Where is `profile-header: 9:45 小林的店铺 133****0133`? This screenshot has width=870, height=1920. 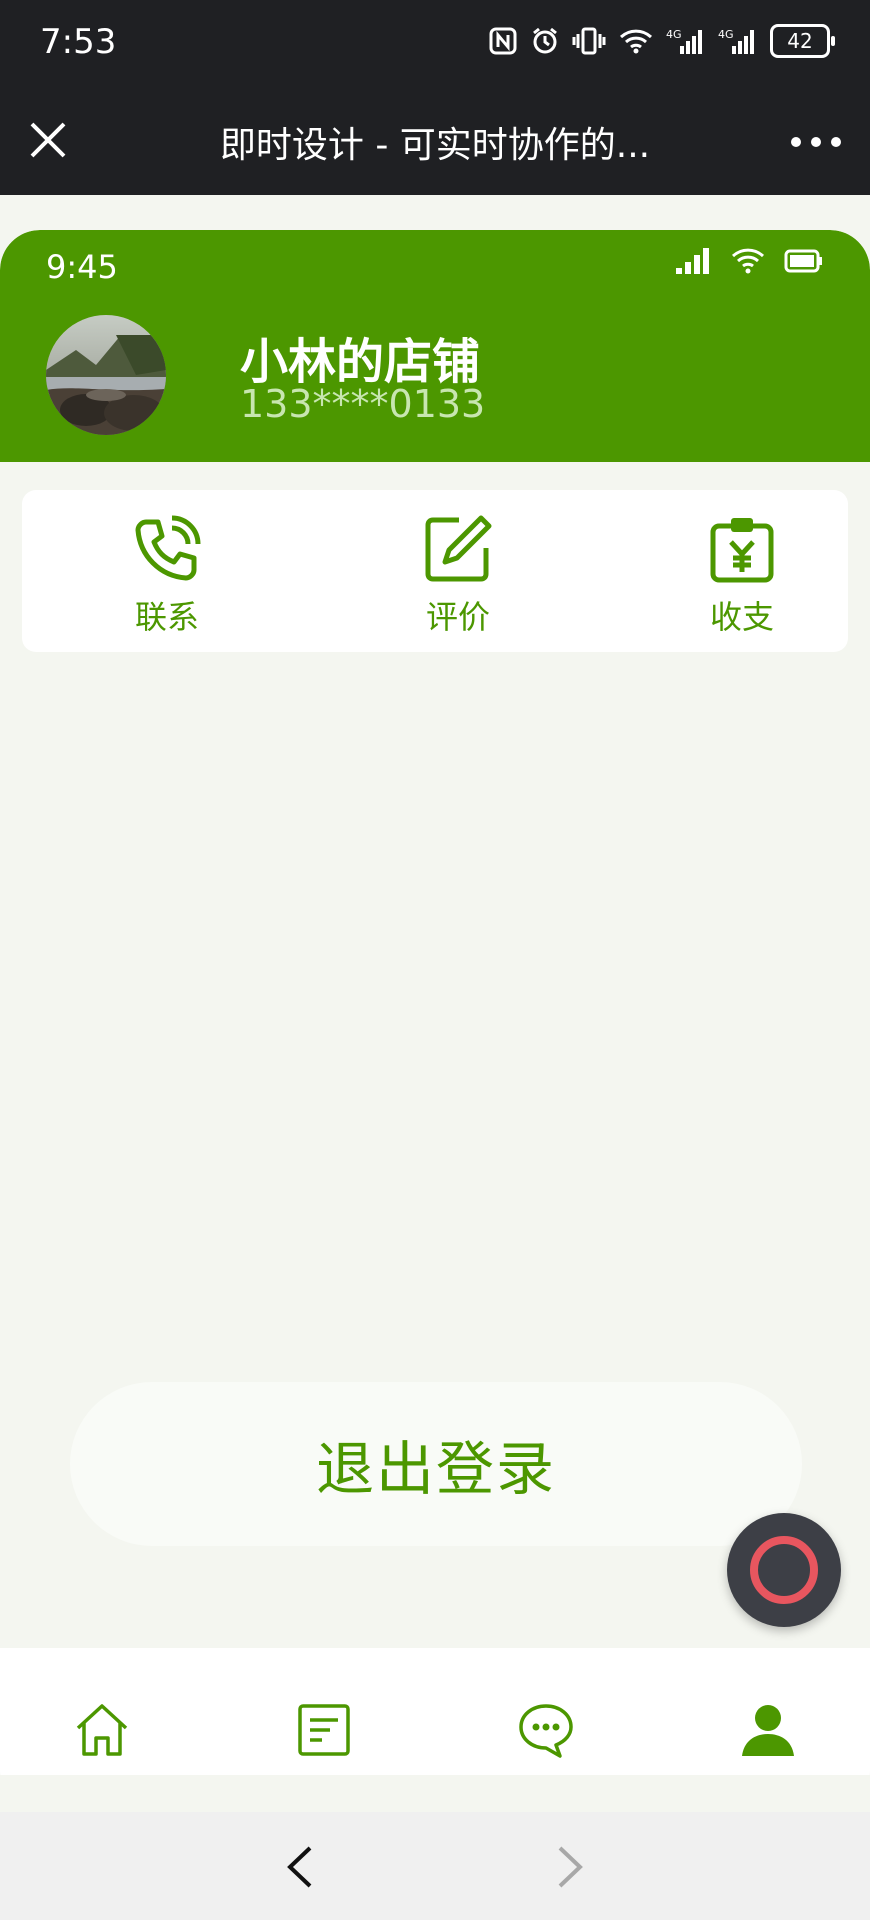 profile-header: 9:45 小林的店铺 133****0133 is located at coordinates (435, 346).